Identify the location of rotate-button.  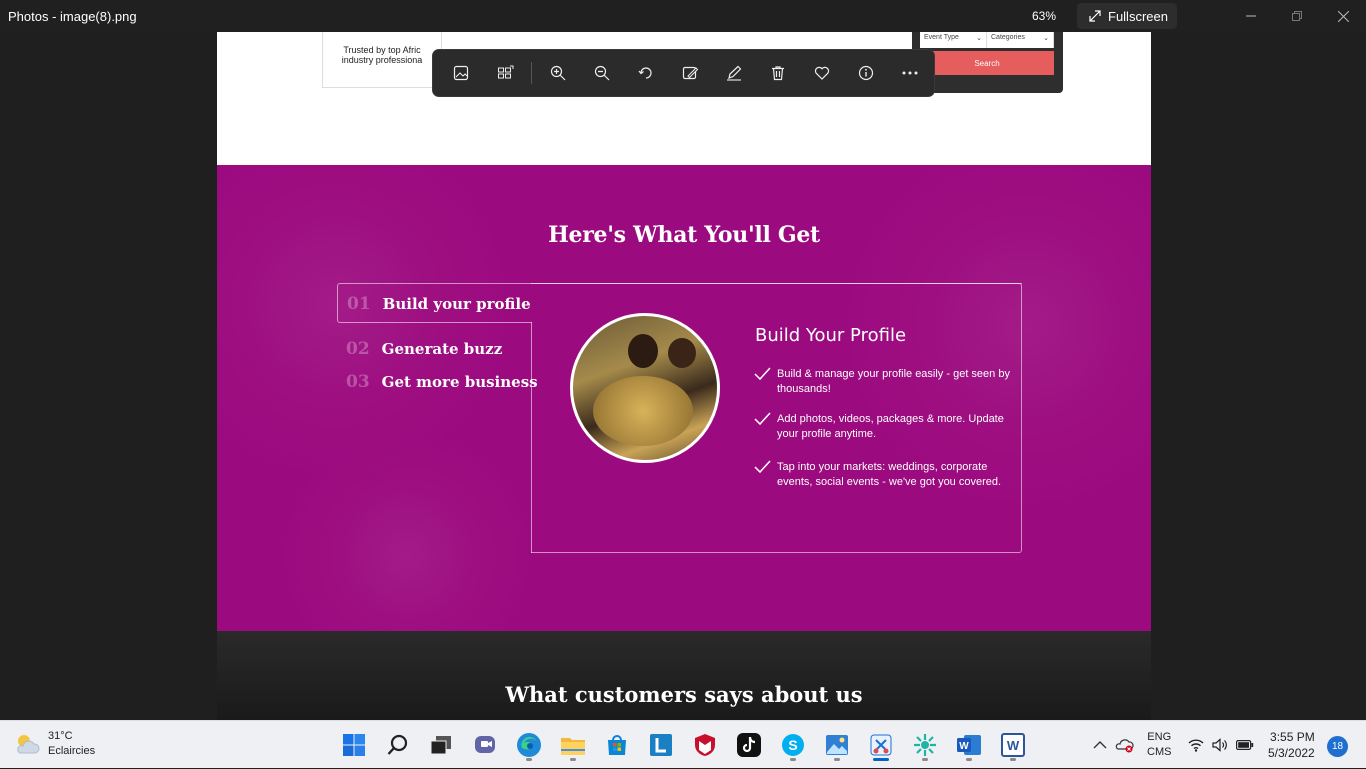
(646, 73).